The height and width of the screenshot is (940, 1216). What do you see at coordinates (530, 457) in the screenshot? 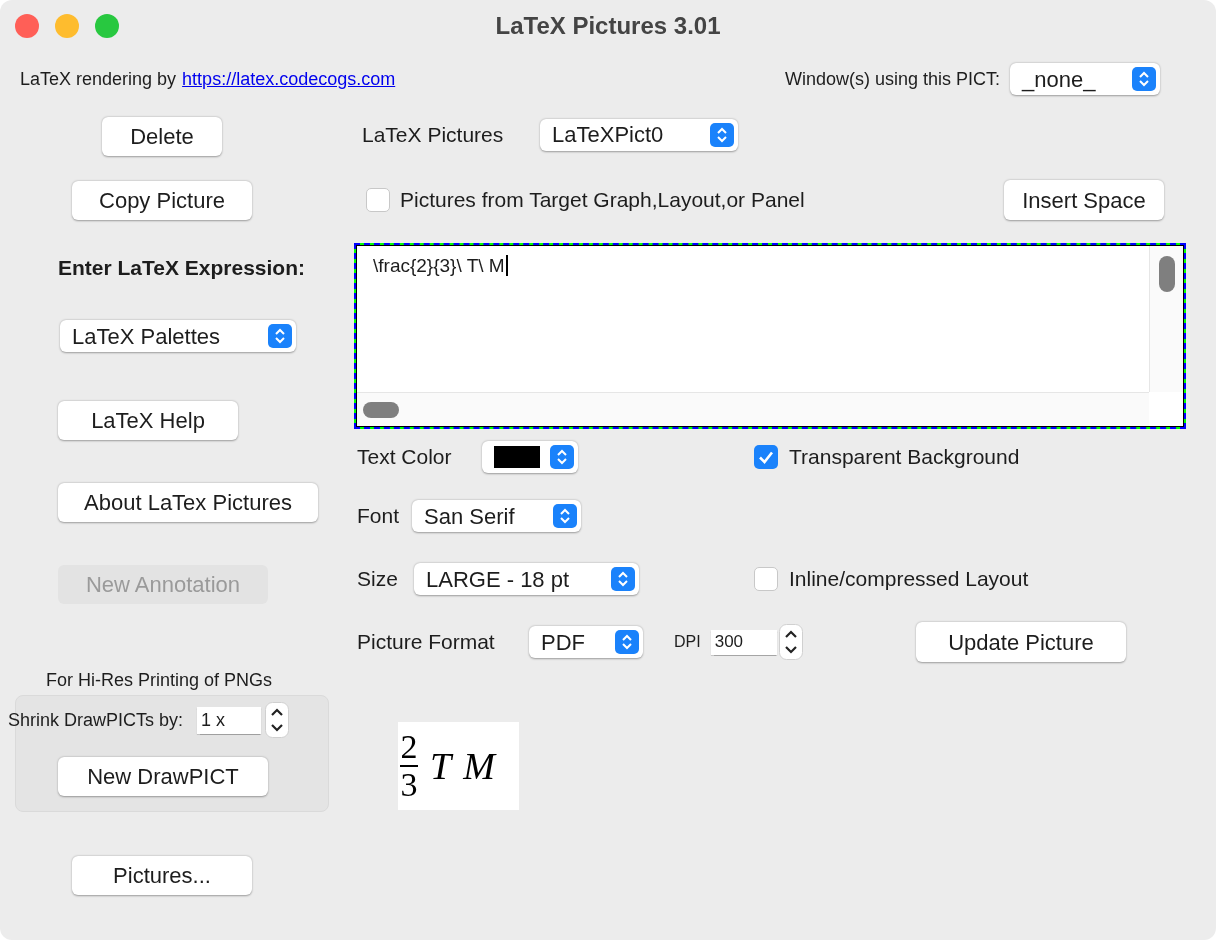
I see `text-color-popup` at bounding box center [530, 457].